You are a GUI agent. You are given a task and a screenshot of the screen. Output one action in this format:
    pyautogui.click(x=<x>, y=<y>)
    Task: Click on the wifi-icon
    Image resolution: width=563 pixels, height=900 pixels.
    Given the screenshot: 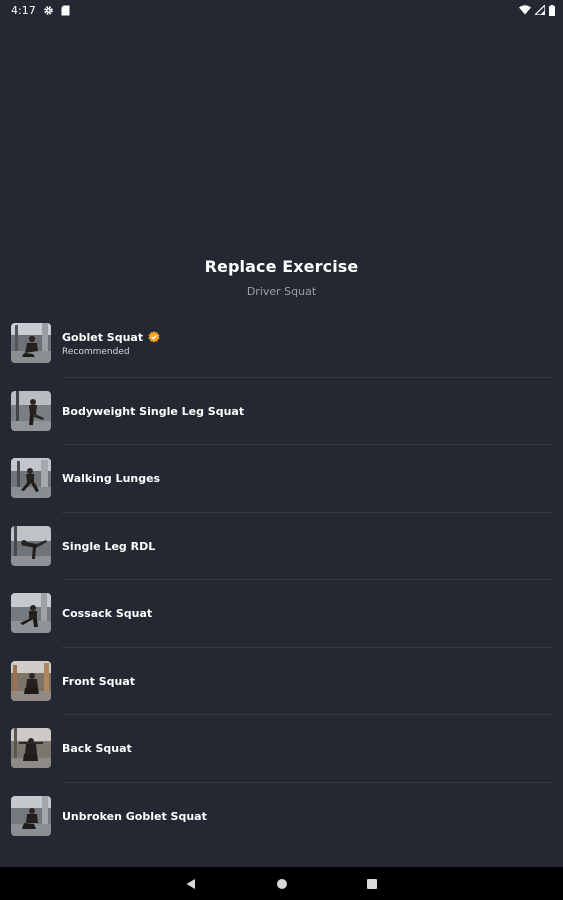 What is the action you would take?
    pyautogui.click(x=525, y=10)
    